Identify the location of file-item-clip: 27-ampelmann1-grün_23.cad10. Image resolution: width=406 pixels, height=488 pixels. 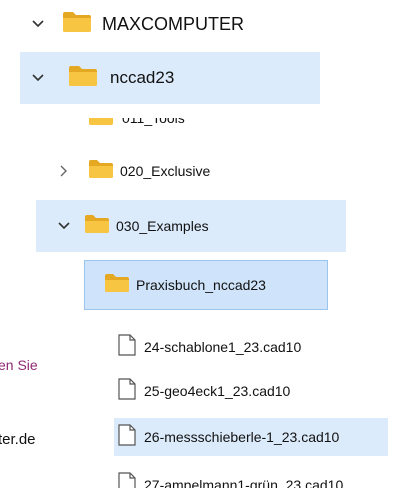
(262, 480).